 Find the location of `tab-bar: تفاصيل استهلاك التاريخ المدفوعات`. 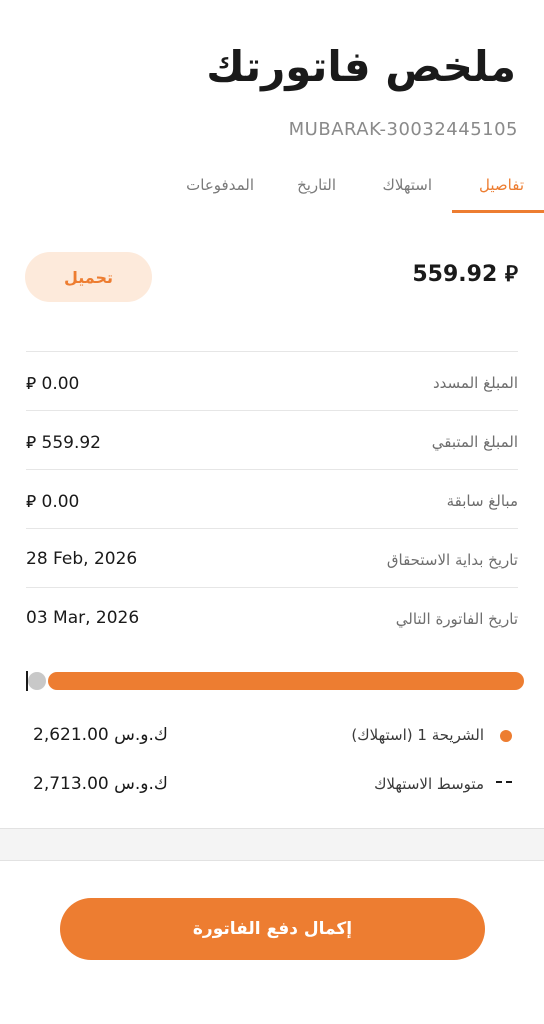

tab-bar: تفاصيل استهلاك التاريخ المدفوعات is located at coordinates (272, 192).